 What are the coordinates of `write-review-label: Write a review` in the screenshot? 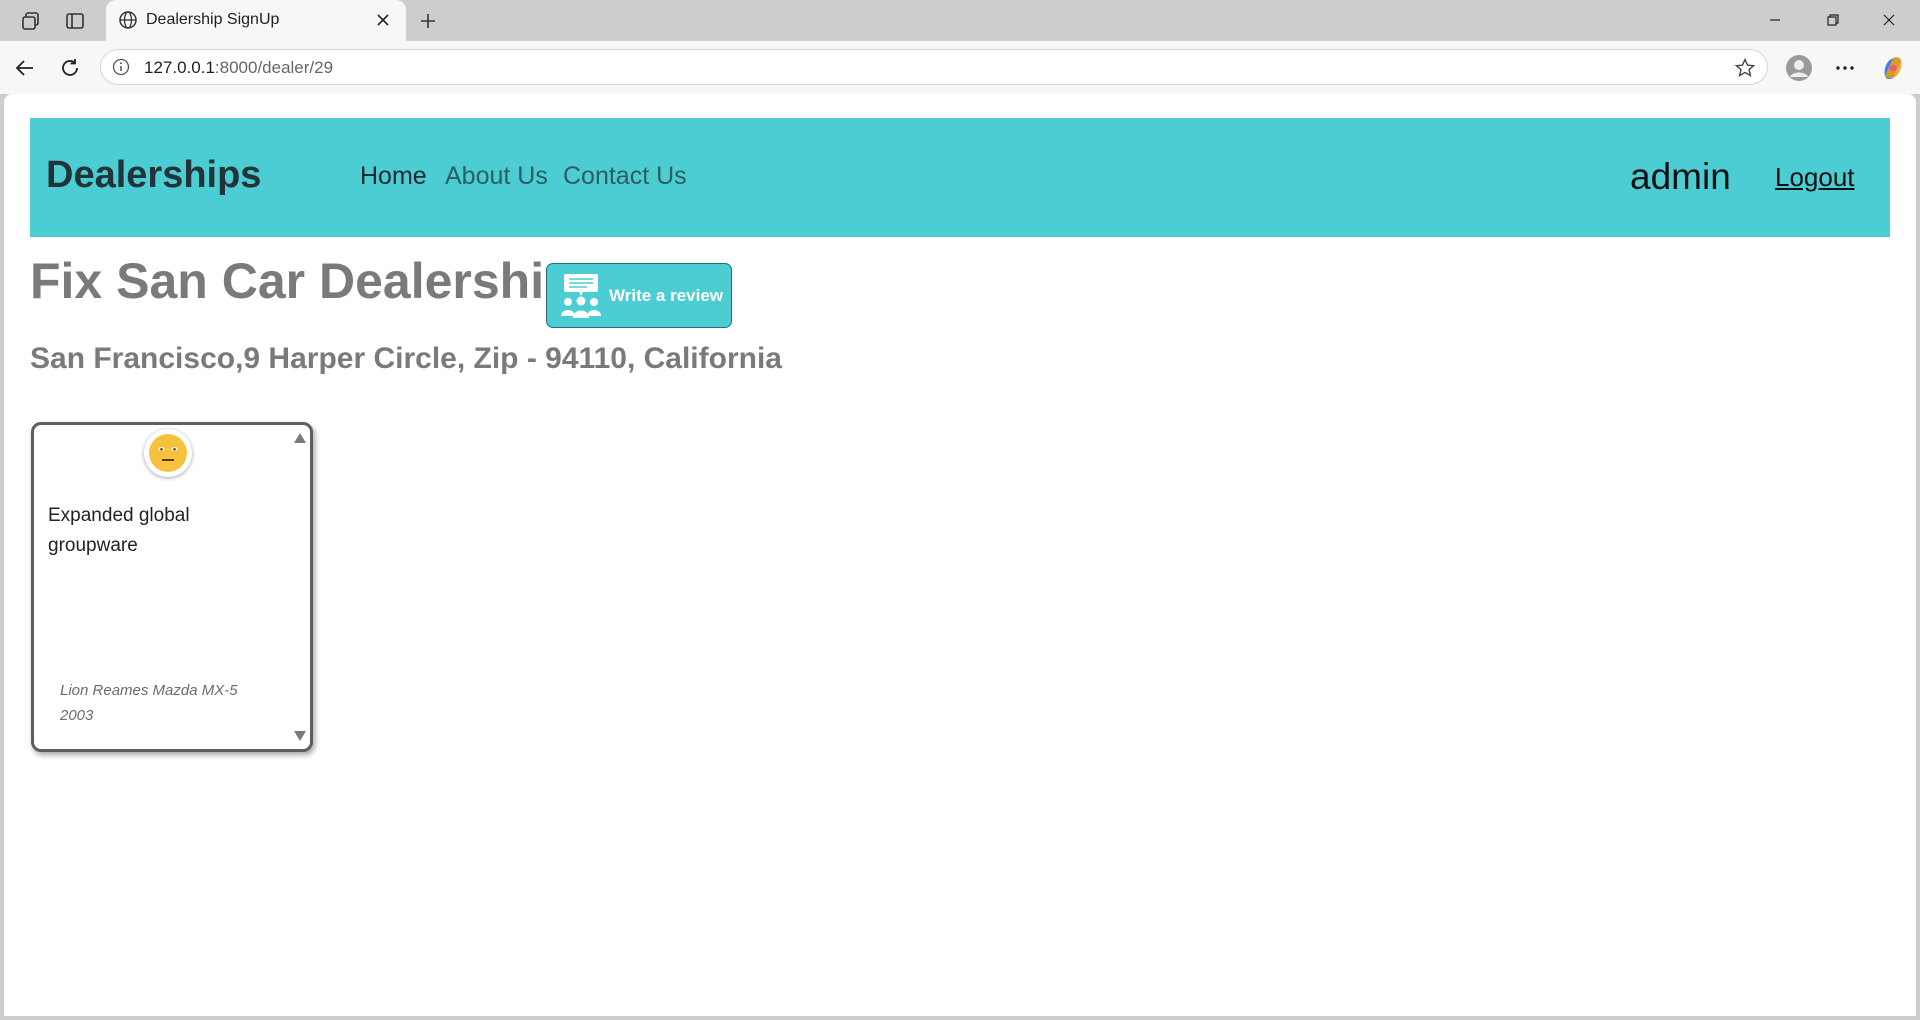 It's located at (666, 295).